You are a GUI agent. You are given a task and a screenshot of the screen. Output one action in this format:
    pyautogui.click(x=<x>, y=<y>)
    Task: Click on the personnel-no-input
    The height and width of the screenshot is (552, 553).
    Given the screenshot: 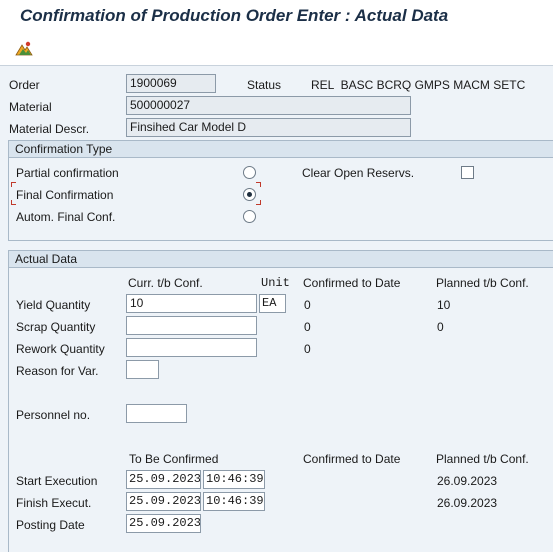 What is the action you would take?
    pyautogui.click(x=156, y=413)
    